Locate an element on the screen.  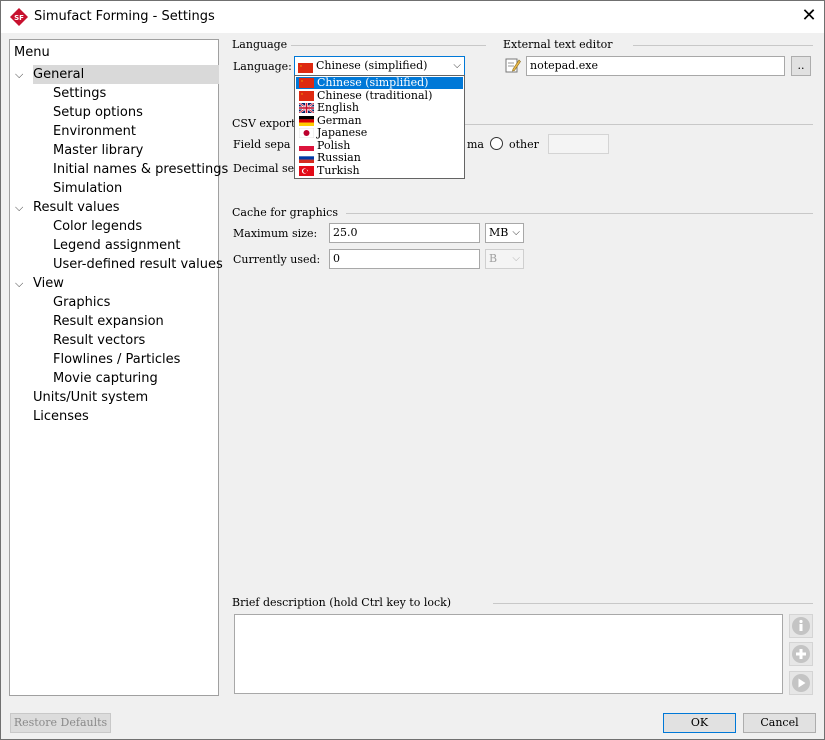
sidebar-item-units-unit-system: Units/Unit system is located at coordinates (90, 397).